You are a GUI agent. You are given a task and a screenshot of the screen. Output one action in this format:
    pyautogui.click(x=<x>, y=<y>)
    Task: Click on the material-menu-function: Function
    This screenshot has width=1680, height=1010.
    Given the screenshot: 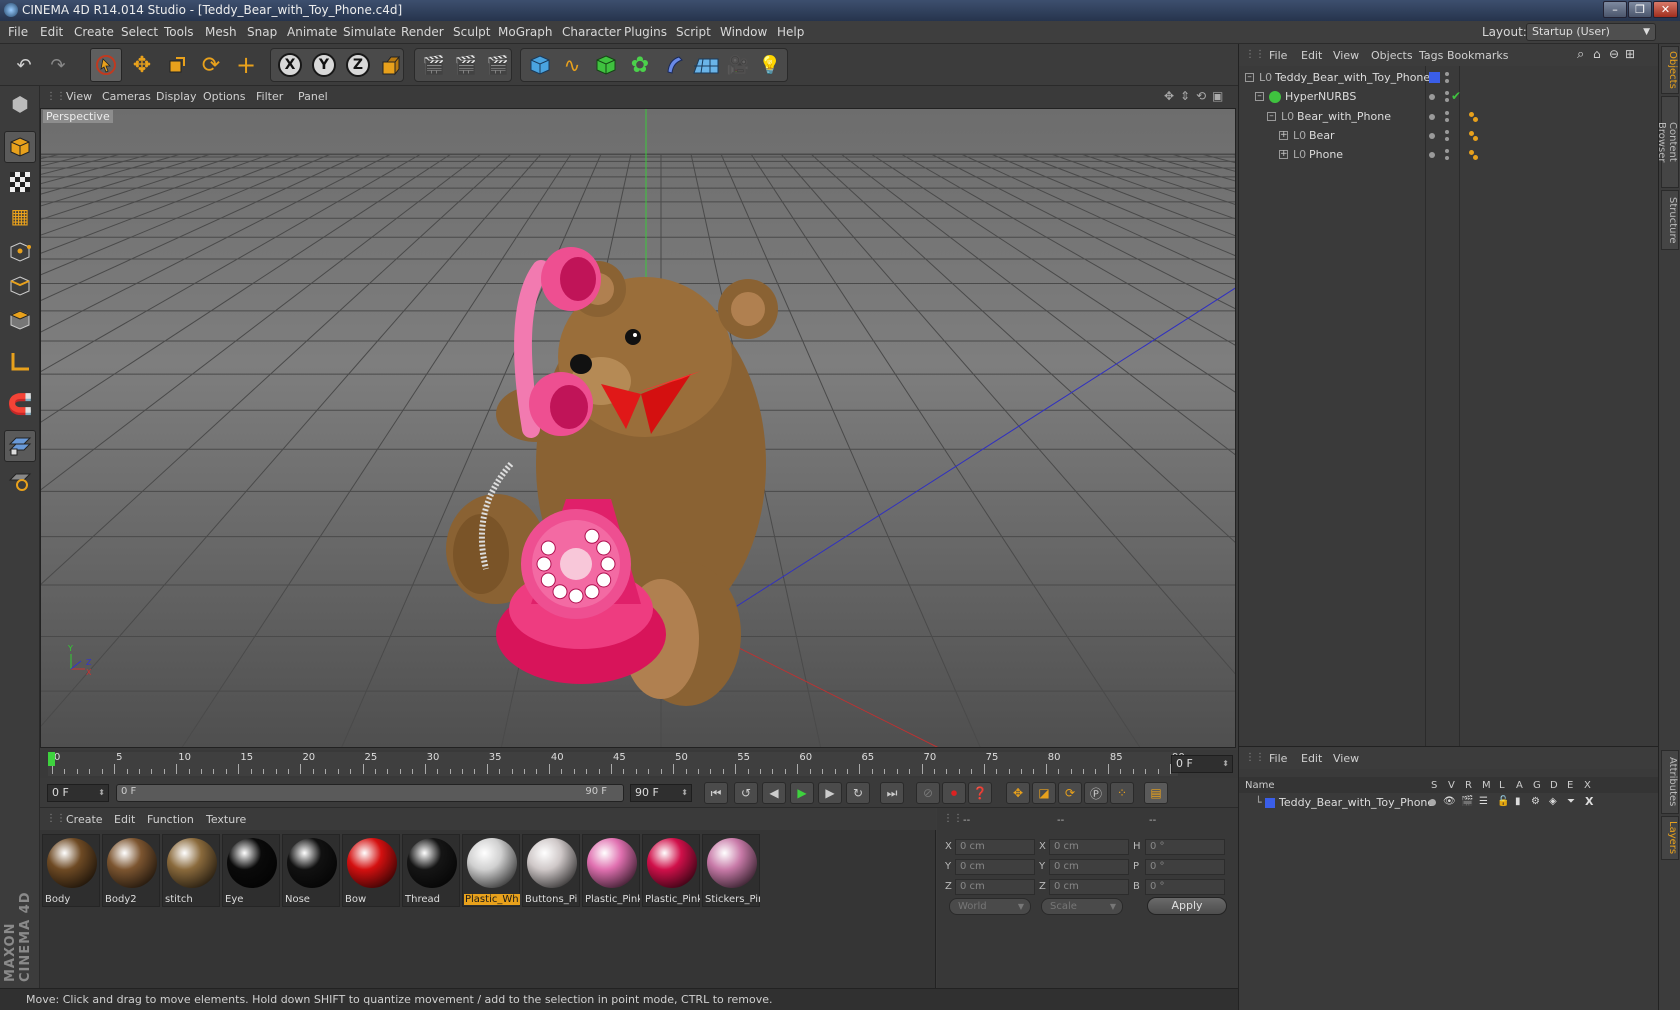 What is the action you would take?
    pyautogui.click(x=170, y=819)
    